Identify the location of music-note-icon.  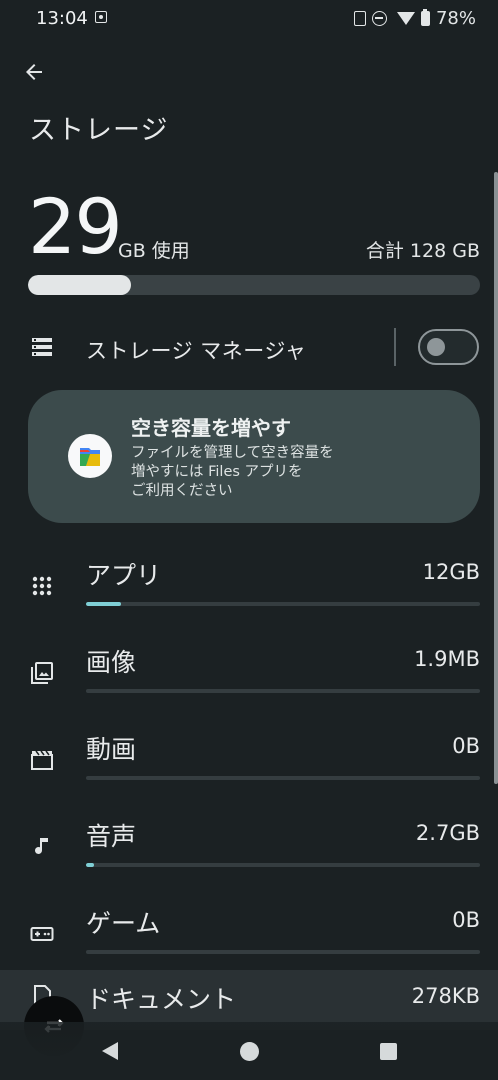
(41, 846).